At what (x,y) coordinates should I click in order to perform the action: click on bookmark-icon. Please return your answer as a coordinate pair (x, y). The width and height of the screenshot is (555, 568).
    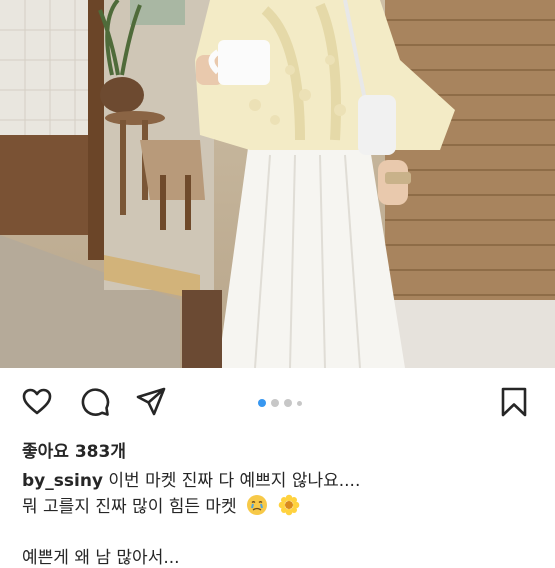
    Looking at the image, I should click on (514, 402).